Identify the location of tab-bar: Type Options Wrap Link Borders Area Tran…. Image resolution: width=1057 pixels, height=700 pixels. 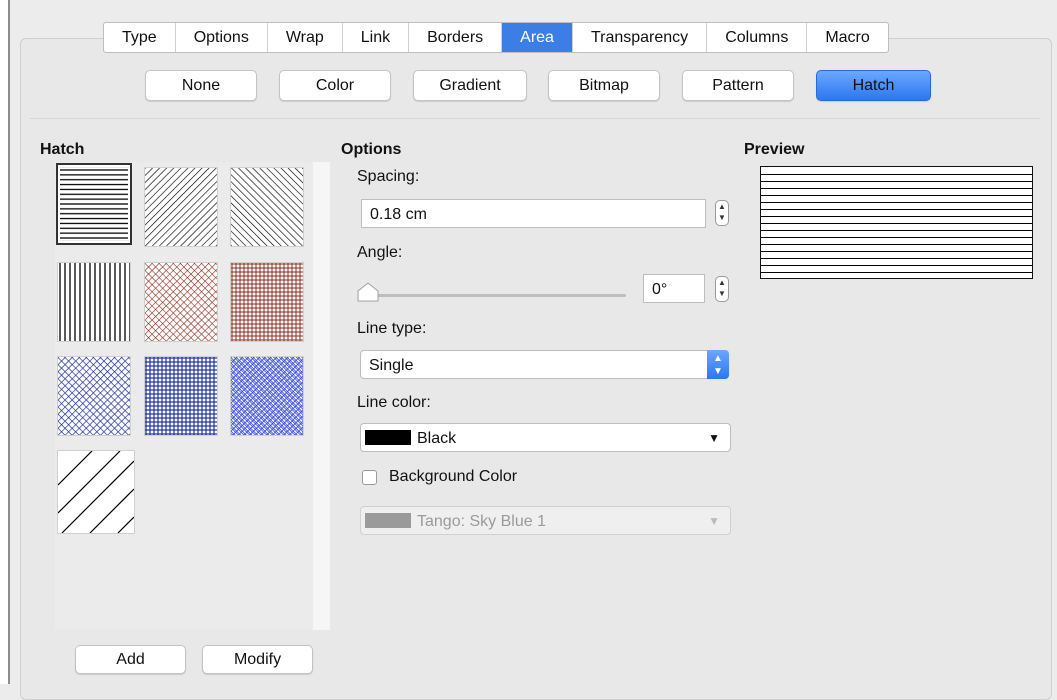
(496, 37).